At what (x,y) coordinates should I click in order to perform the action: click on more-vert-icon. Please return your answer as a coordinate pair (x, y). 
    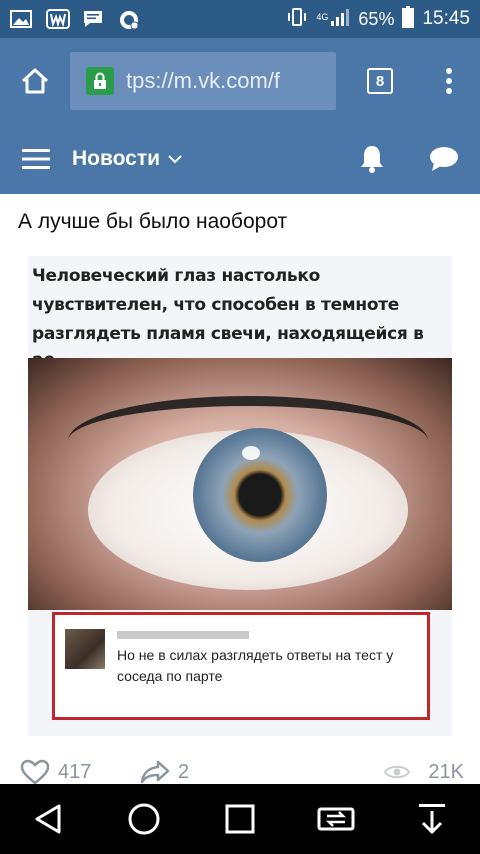
    Looking at the image, I should click on (449, 81).